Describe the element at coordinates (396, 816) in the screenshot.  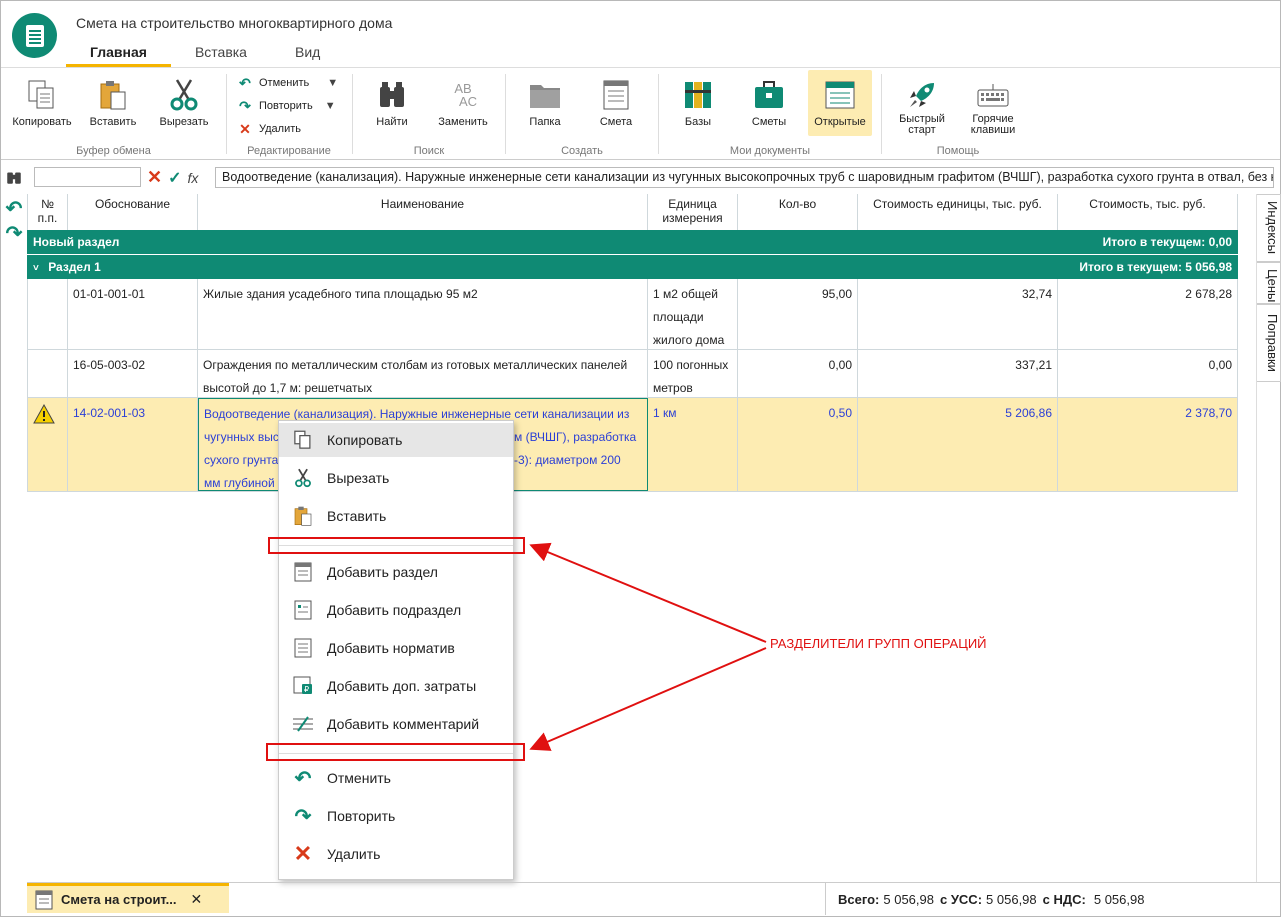
I see `menu-item-redo: ↷ Повторить` at that location.